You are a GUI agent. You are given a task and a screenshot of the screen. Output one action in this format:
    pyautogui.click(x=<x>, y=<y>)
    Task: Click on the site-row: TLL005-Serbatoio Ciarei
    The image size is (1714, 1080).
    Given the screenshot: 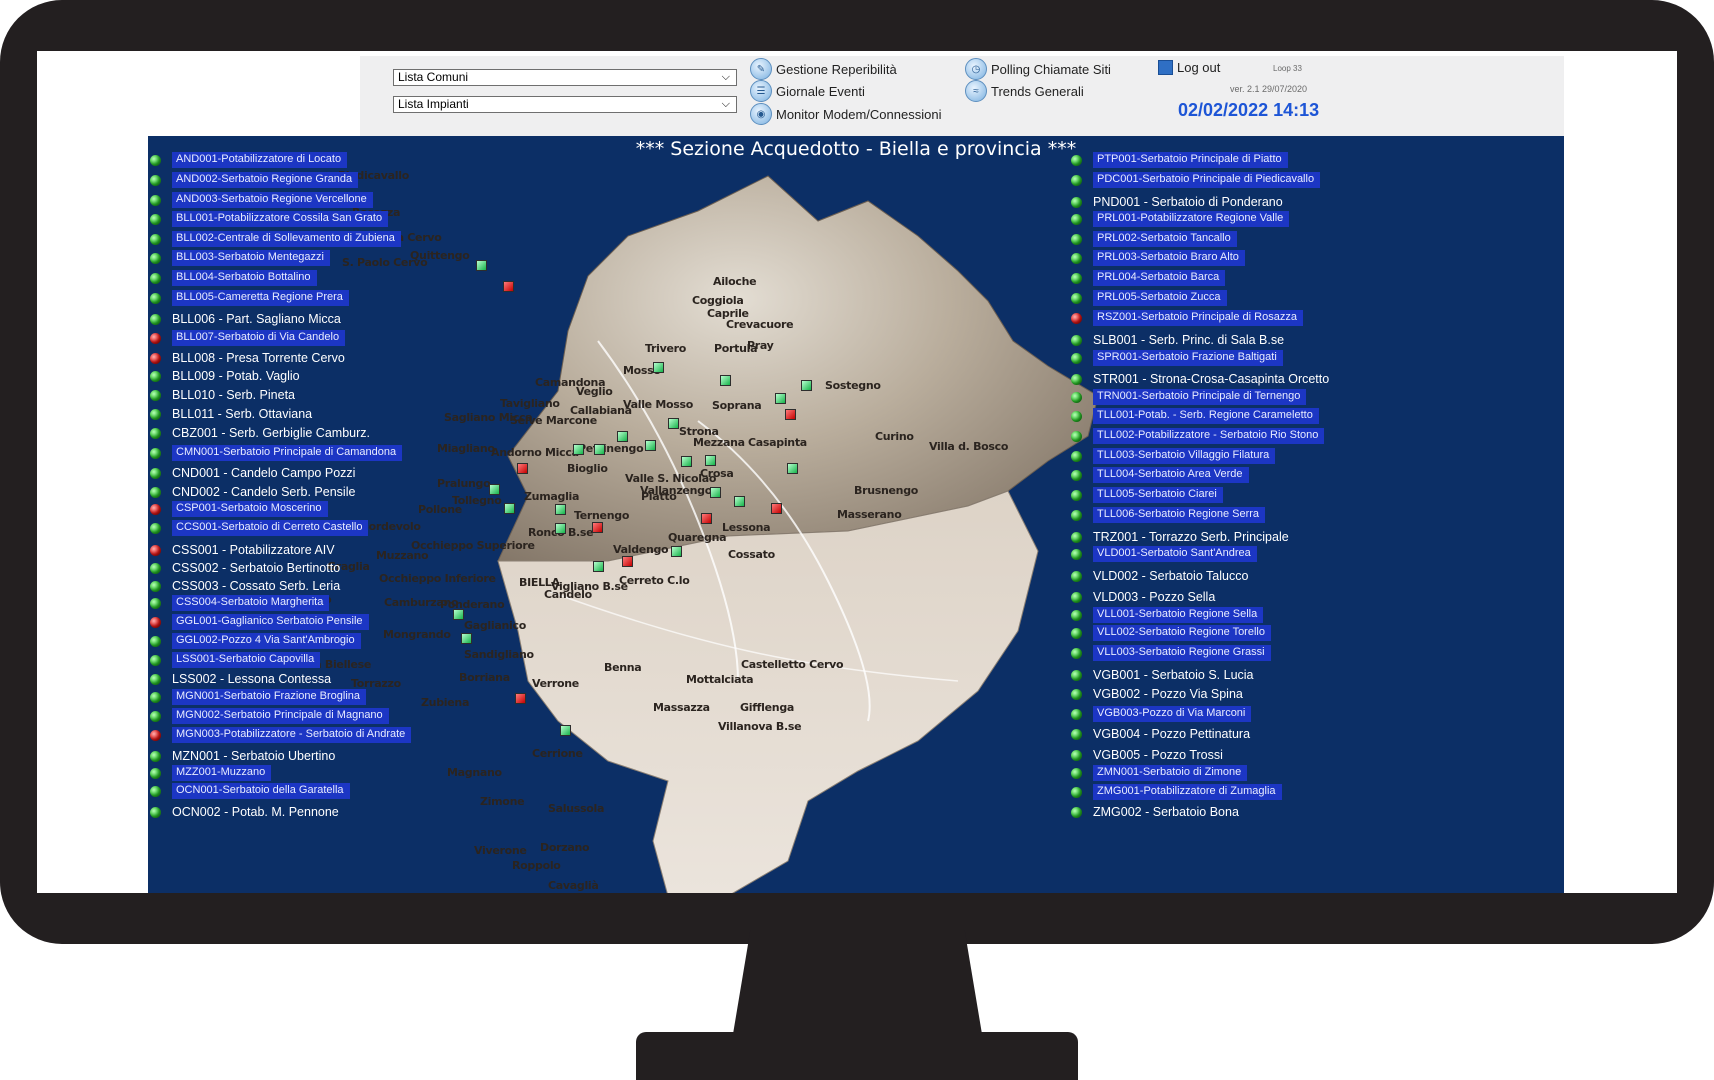 What is the action you would take?
    pyautogui.click(x=1147, y=495)
    